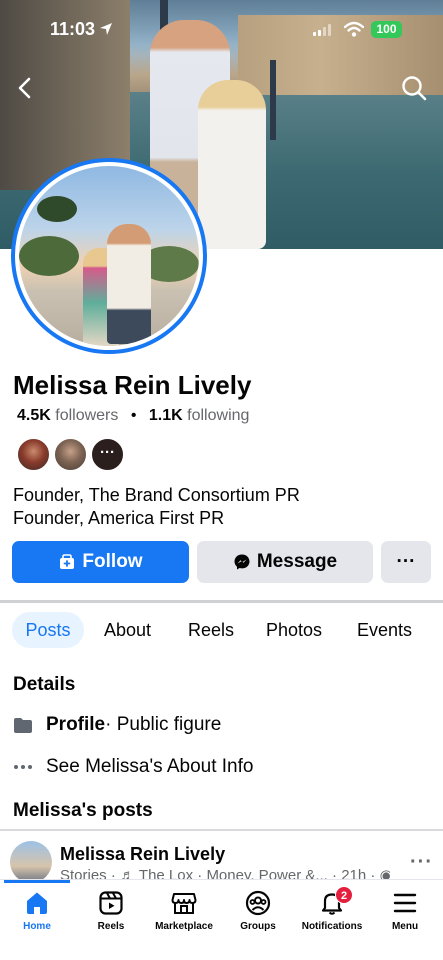 The width and height of the screenshot is (443, 960). I want to click on location-arrow-icon, so click(106, 29).